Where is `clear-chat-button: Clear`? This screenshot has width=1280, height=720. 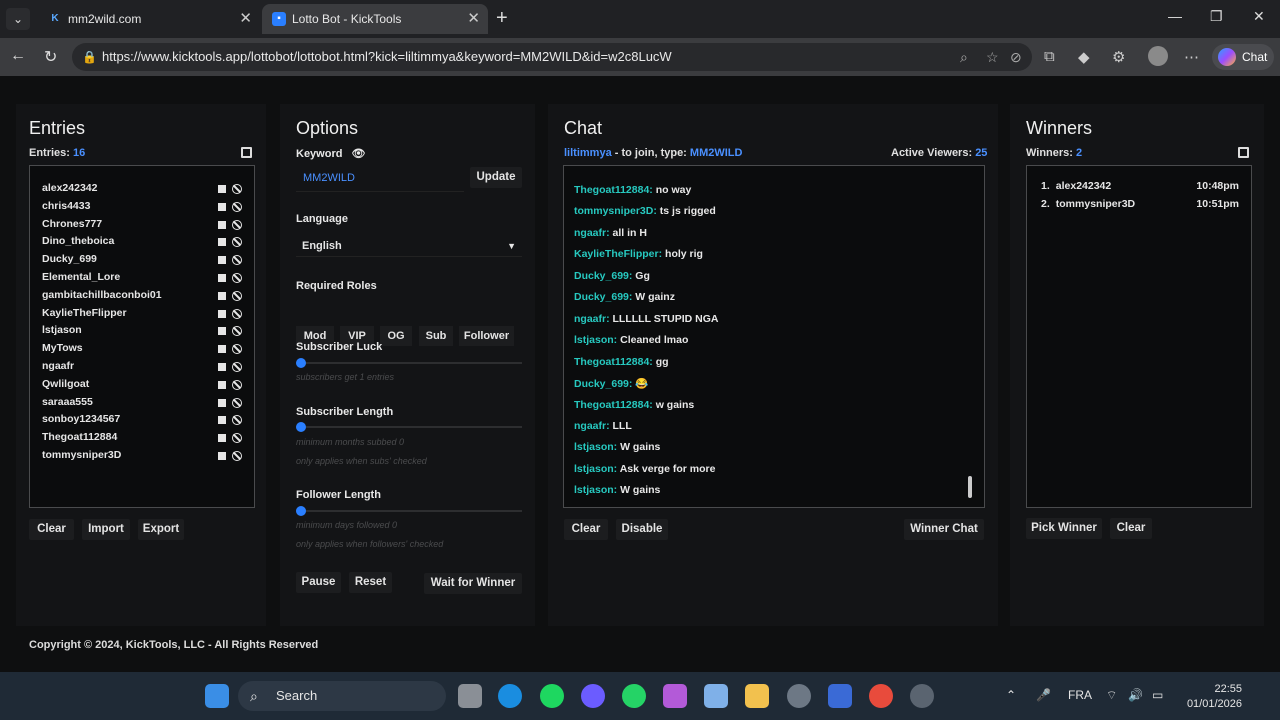
clear-chat-button: Clear is located at coordinates (586, 529).